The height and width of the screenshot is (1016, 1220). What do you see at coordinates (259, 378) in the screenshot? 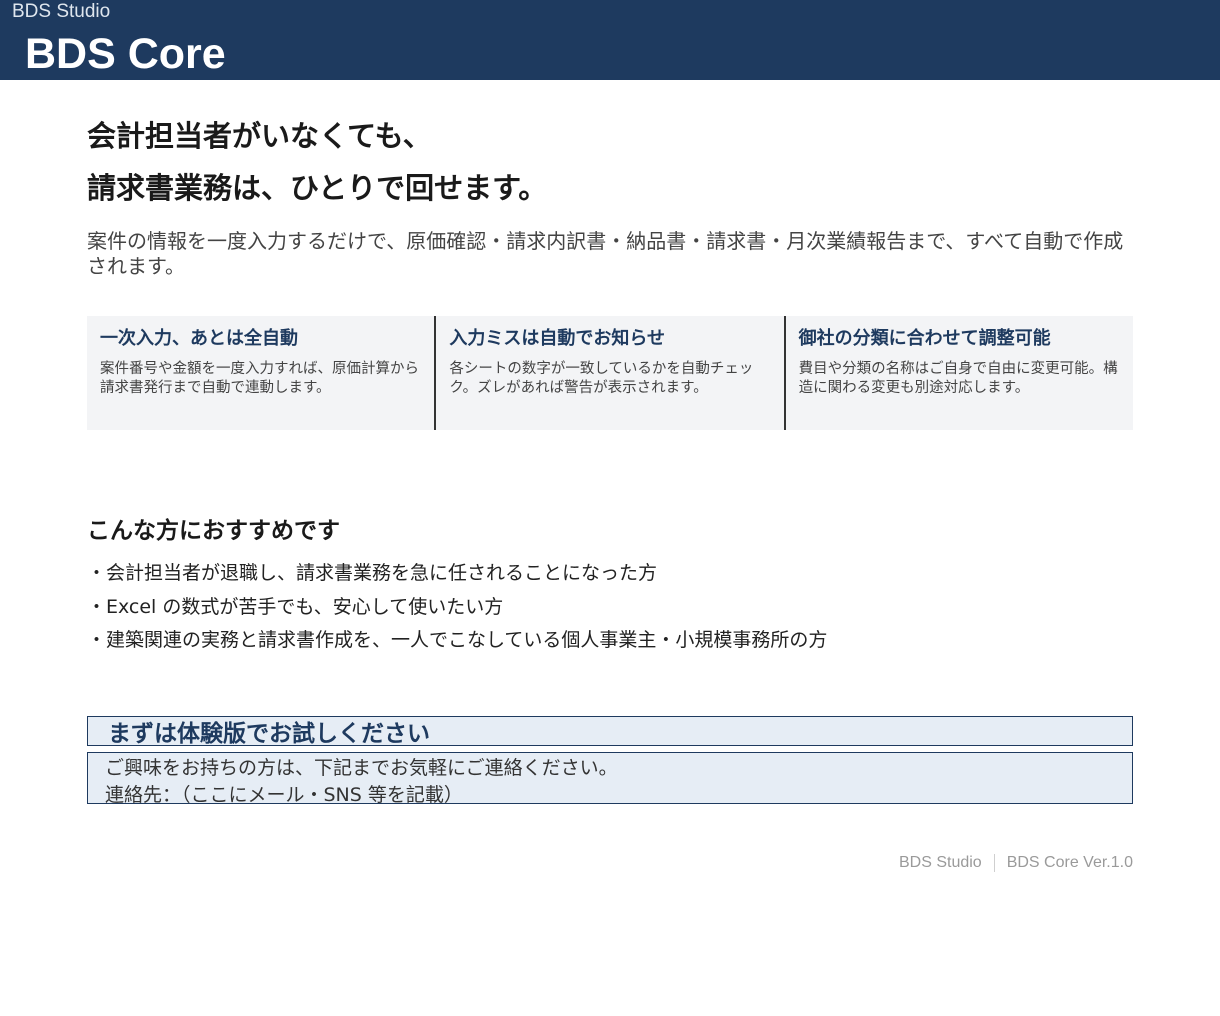
I see `feature-text: 案件番号や金額を一度入力すれば、原価計算から請求書発行まで自動で連動します。` at bounding box center [259, 378].